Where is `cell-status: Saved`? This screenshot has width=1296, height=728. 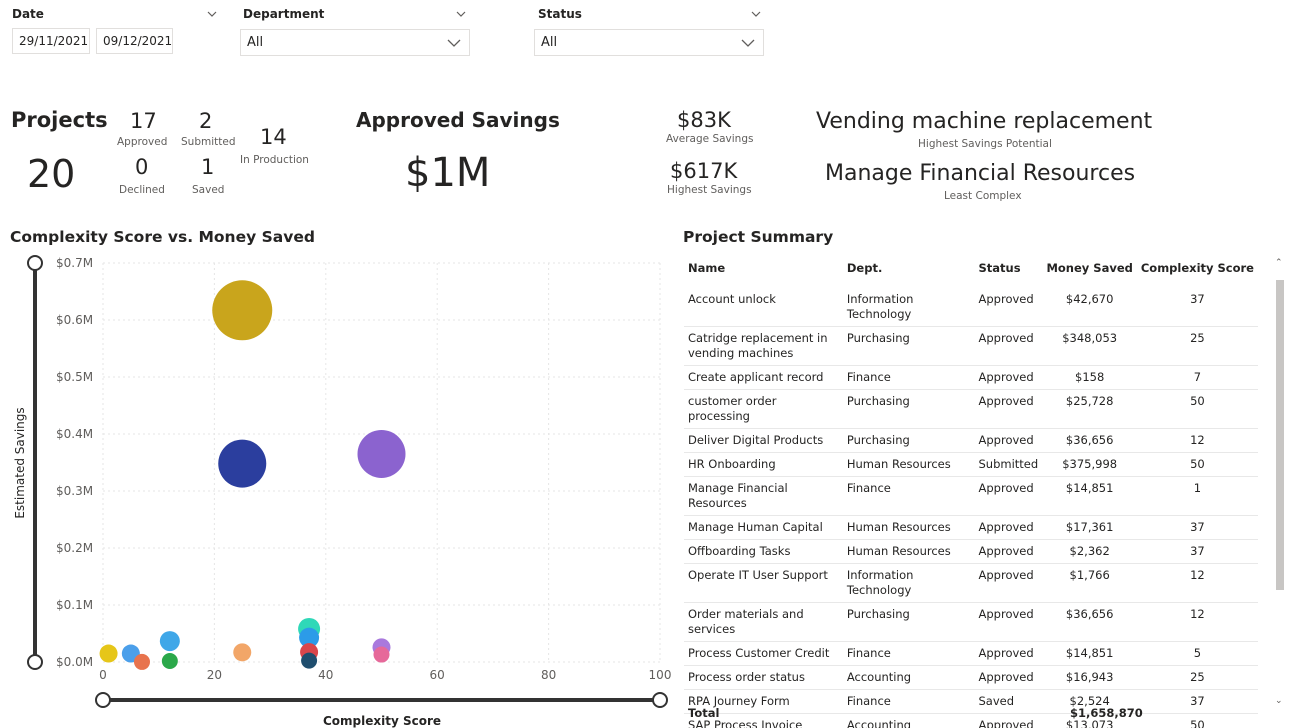
cell-status: Saved is located at coordinates (1008, 701).